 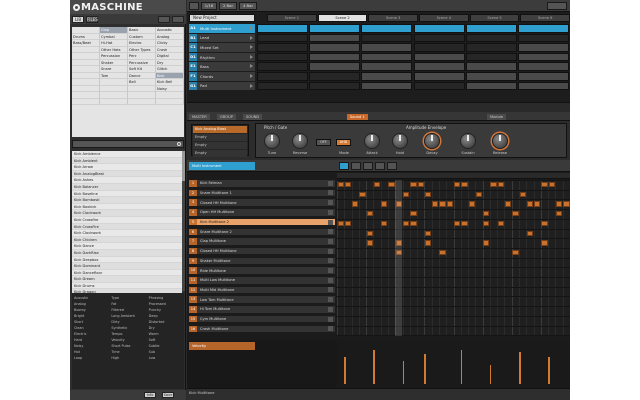 I want to click on grid-button-1: 1/16, so click(x=209, y=6).